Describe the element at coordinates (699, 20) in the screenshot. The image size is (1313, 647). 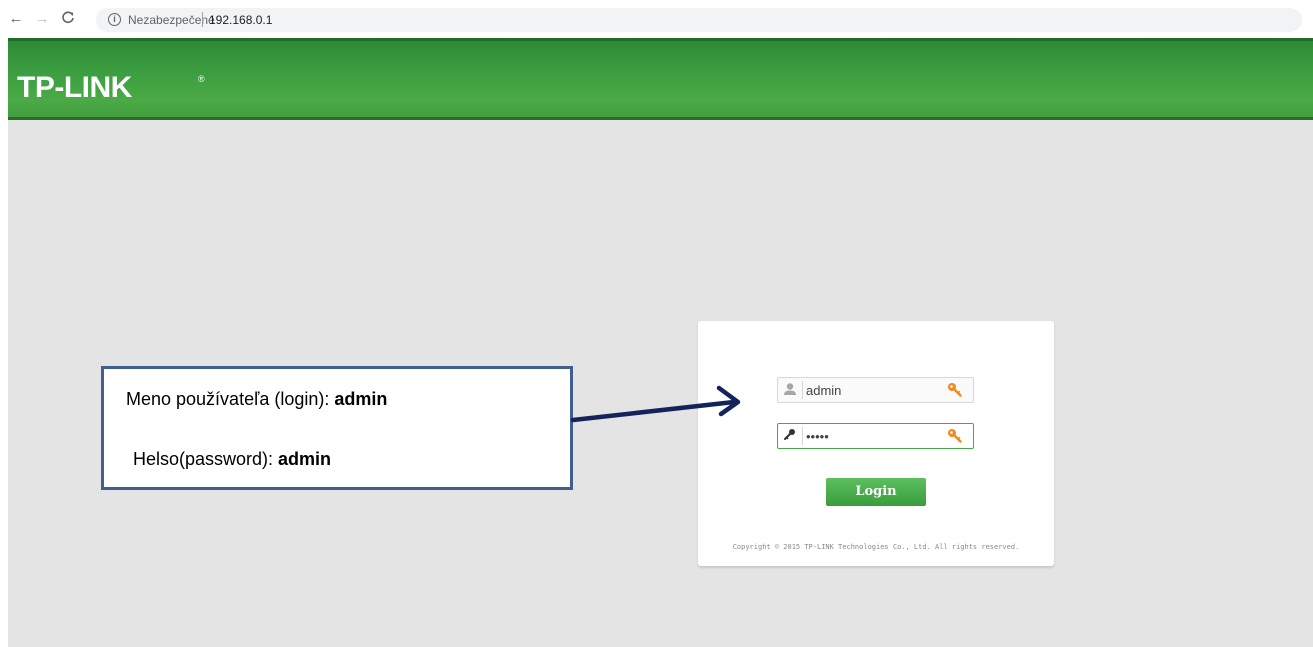
I see `address-bar: i Nezabezpečené 192.168.0.1` at that location.